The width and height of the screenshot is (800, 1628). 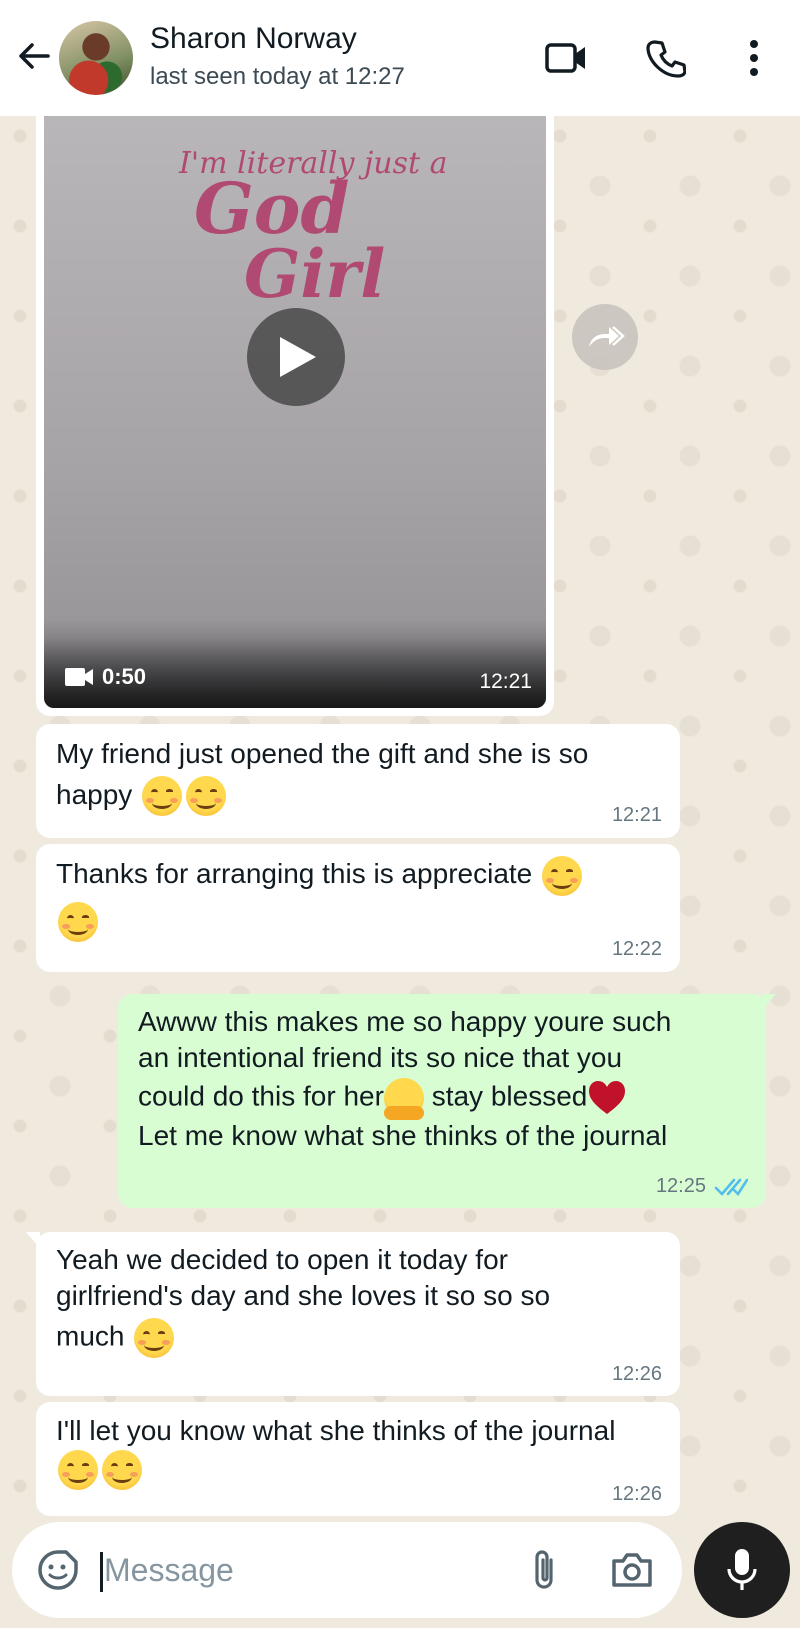 I want to click on message-text: Thanks for arranging this is appreciate, so click(x=294, y=873).